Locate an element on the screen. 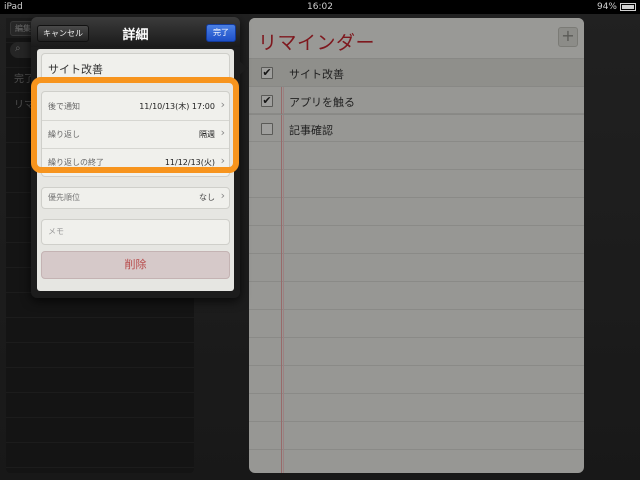 The width and height of the screenshot is (640, 480). done-button: 完了 is located at coordinates (221, 33).